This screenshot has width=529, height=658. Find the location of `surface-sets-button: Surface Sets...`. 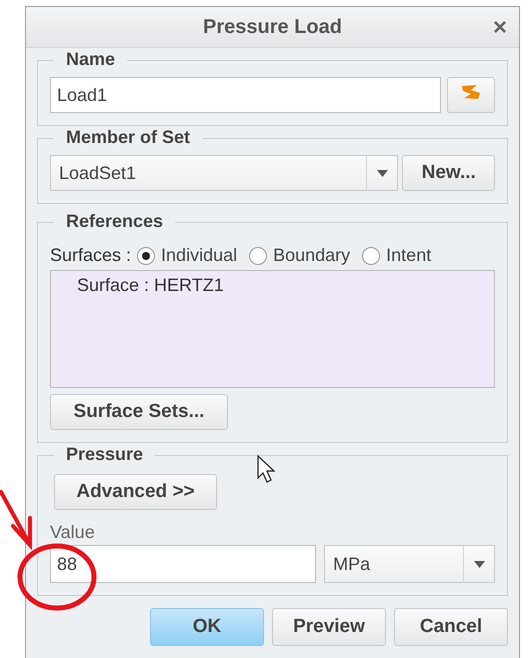

surface-sets-button: Surface Sets... is located at coordinates (139, 412).